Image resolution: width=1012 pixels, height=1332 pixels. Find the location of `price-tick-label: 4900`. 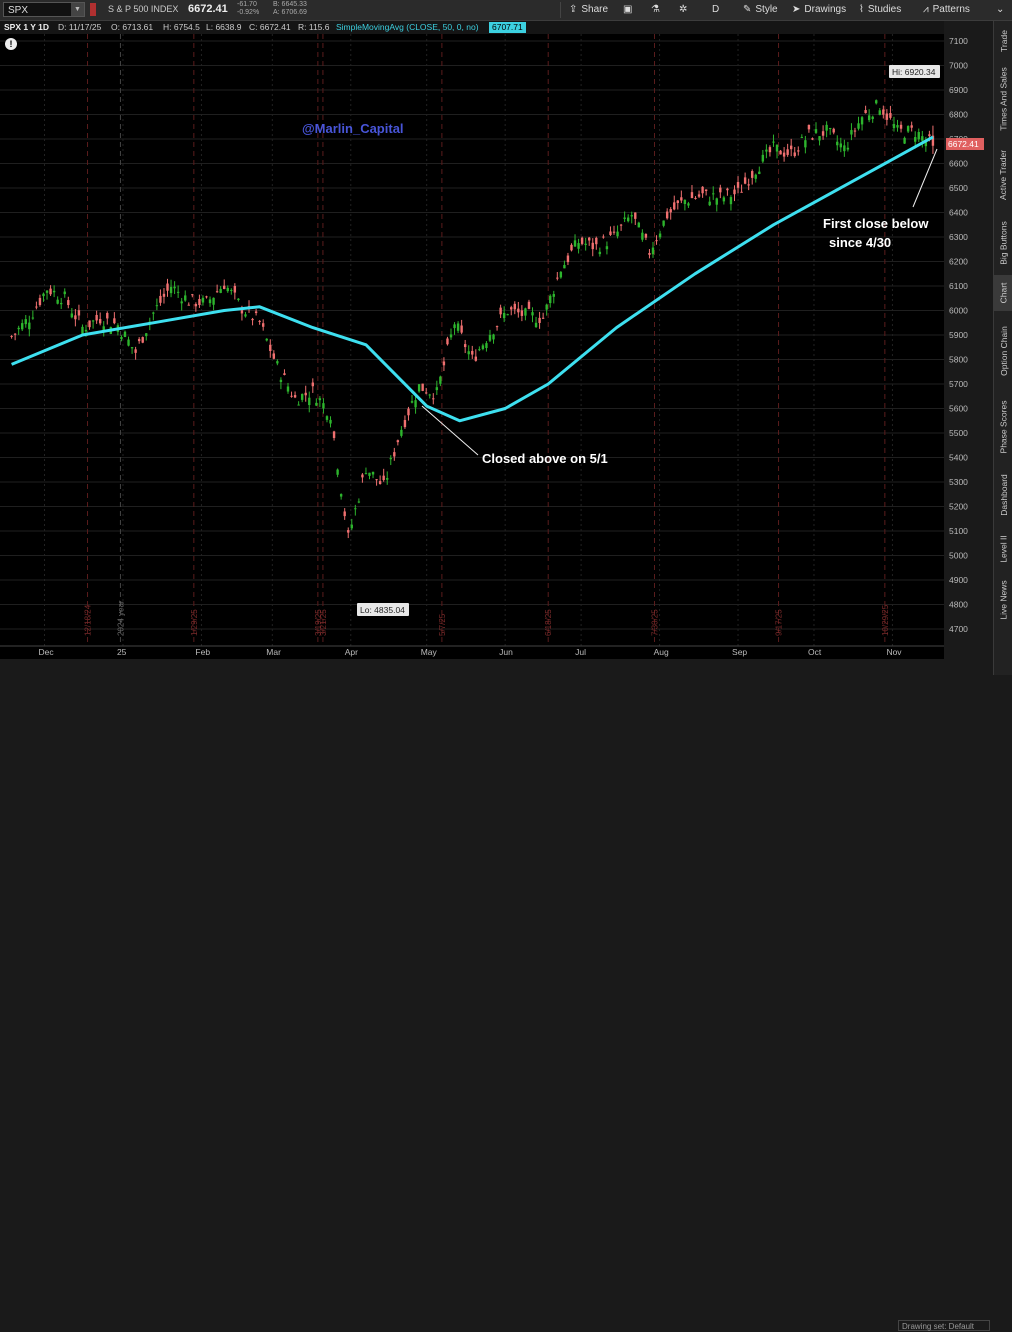

price-tick-label: 4900 is located at coordinates (958, 580).